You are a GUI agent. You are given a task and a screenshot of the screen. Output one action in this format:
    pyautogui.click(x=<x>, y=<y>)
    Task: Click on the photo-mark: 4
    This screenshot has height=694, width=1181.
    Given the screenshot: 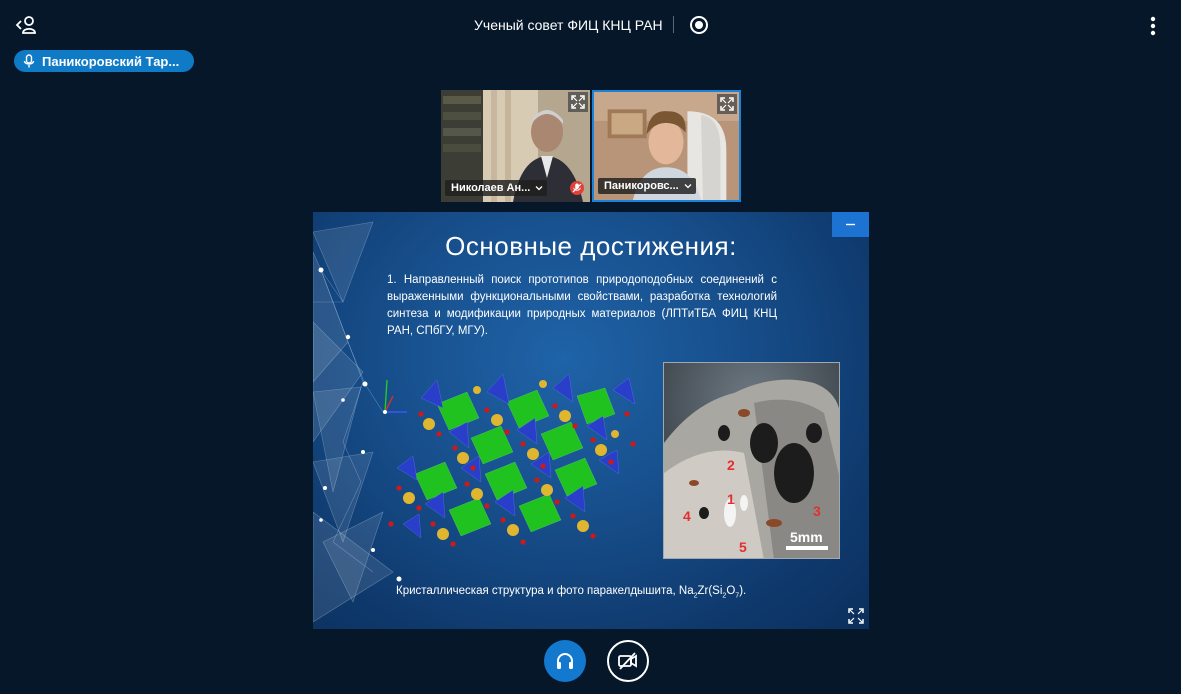 What is the action you would take?
    pyautogui.click(x=687, y=516)
    